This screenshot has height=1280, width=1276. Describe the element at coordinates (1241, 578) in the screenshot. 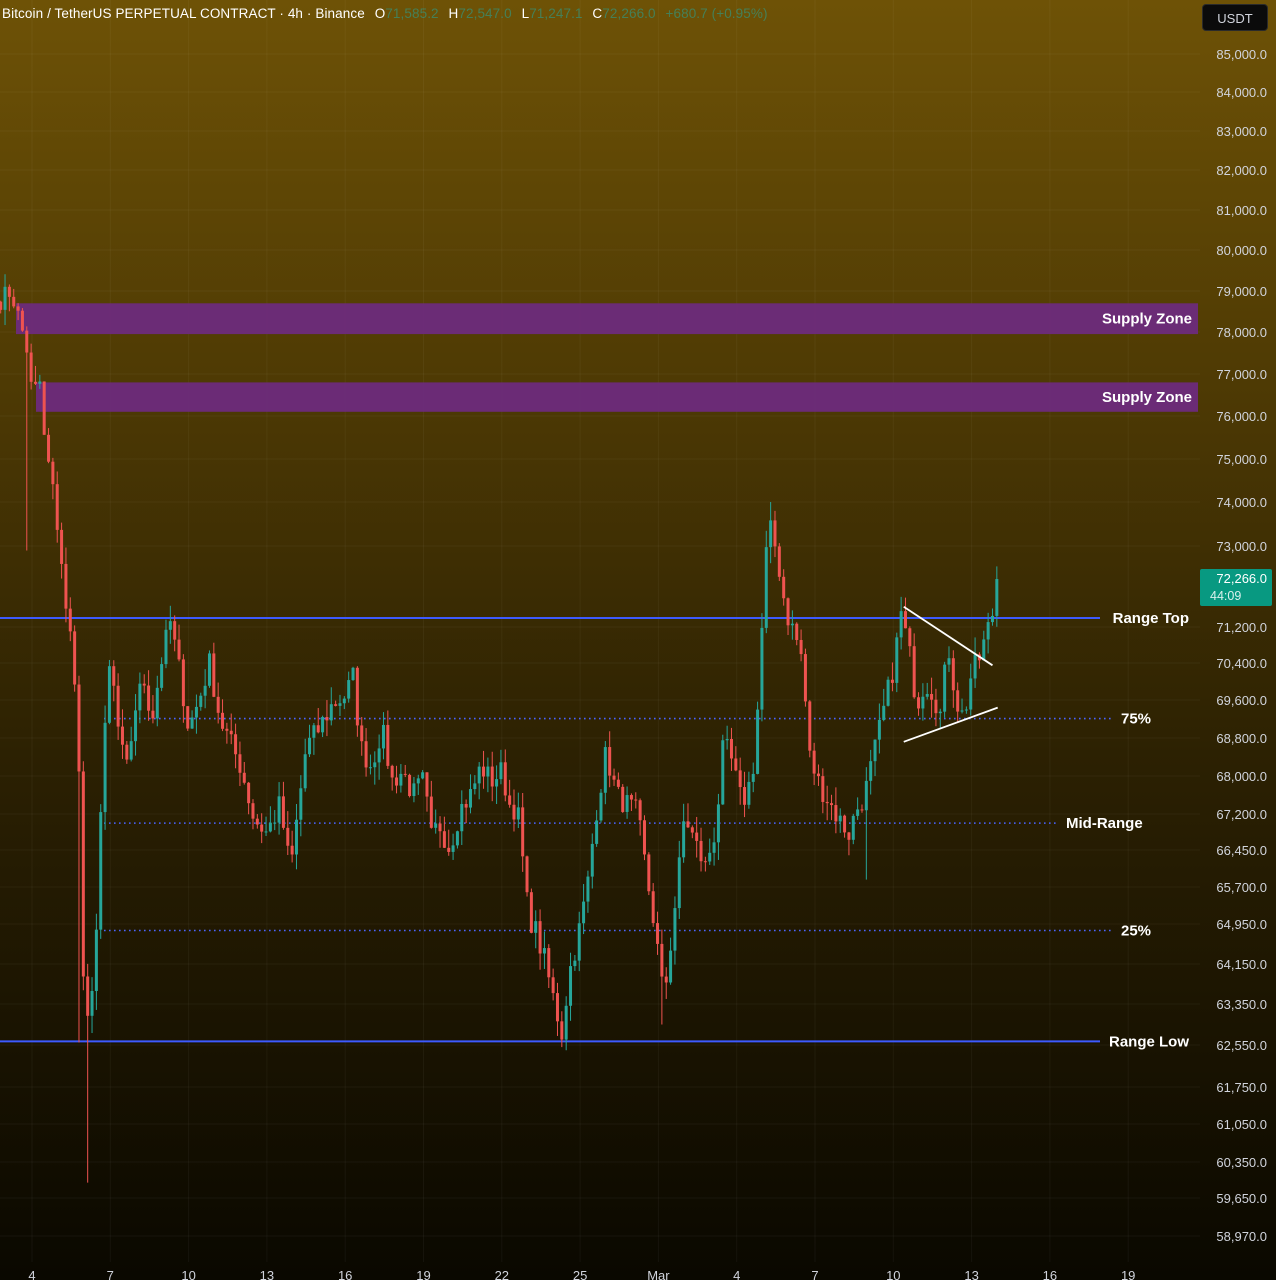

I see `last-price-label: 72,266.0` at that location.